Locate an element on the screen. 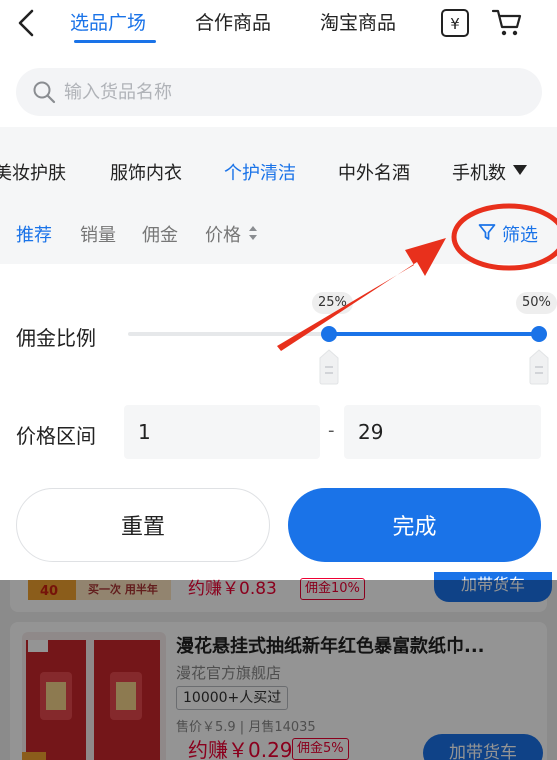 The width and height of the screenshot is (557, 760). category-item-apparel: 服饰内衣 is located at coordinates (146, 172).